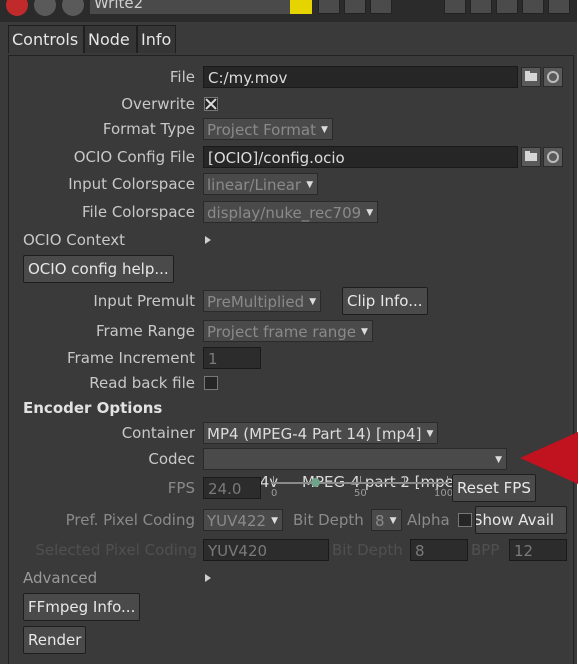  I want to click on minimize-icon, so click(507, 7).